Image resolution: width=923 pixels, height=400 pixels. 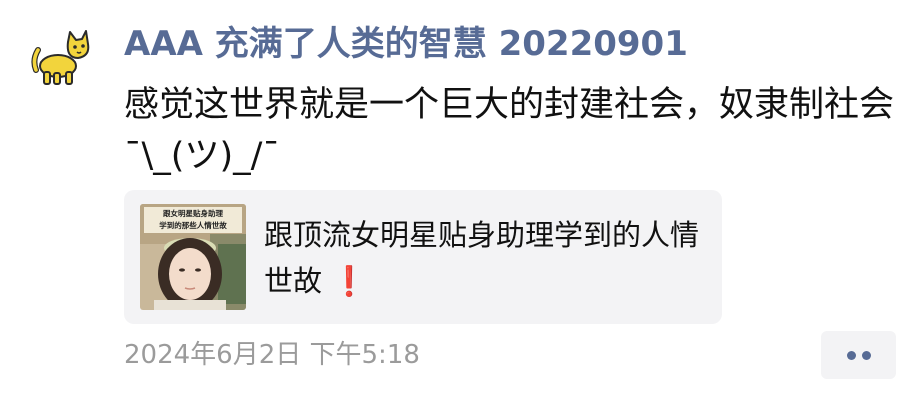 I want to click on link-title-text: 跟顶流女明星贴身助理学到的人情世故, so click(x=482, y=258).